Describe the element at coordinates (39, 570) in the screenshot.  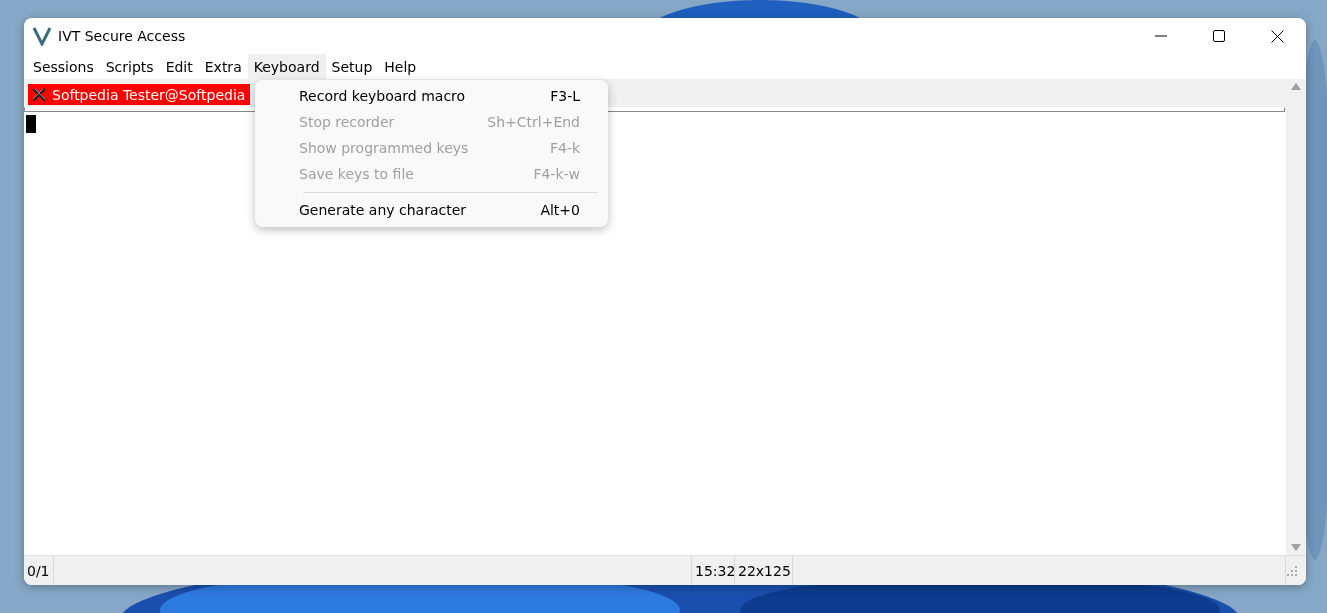
I see `status-position: 0/1` at that location.